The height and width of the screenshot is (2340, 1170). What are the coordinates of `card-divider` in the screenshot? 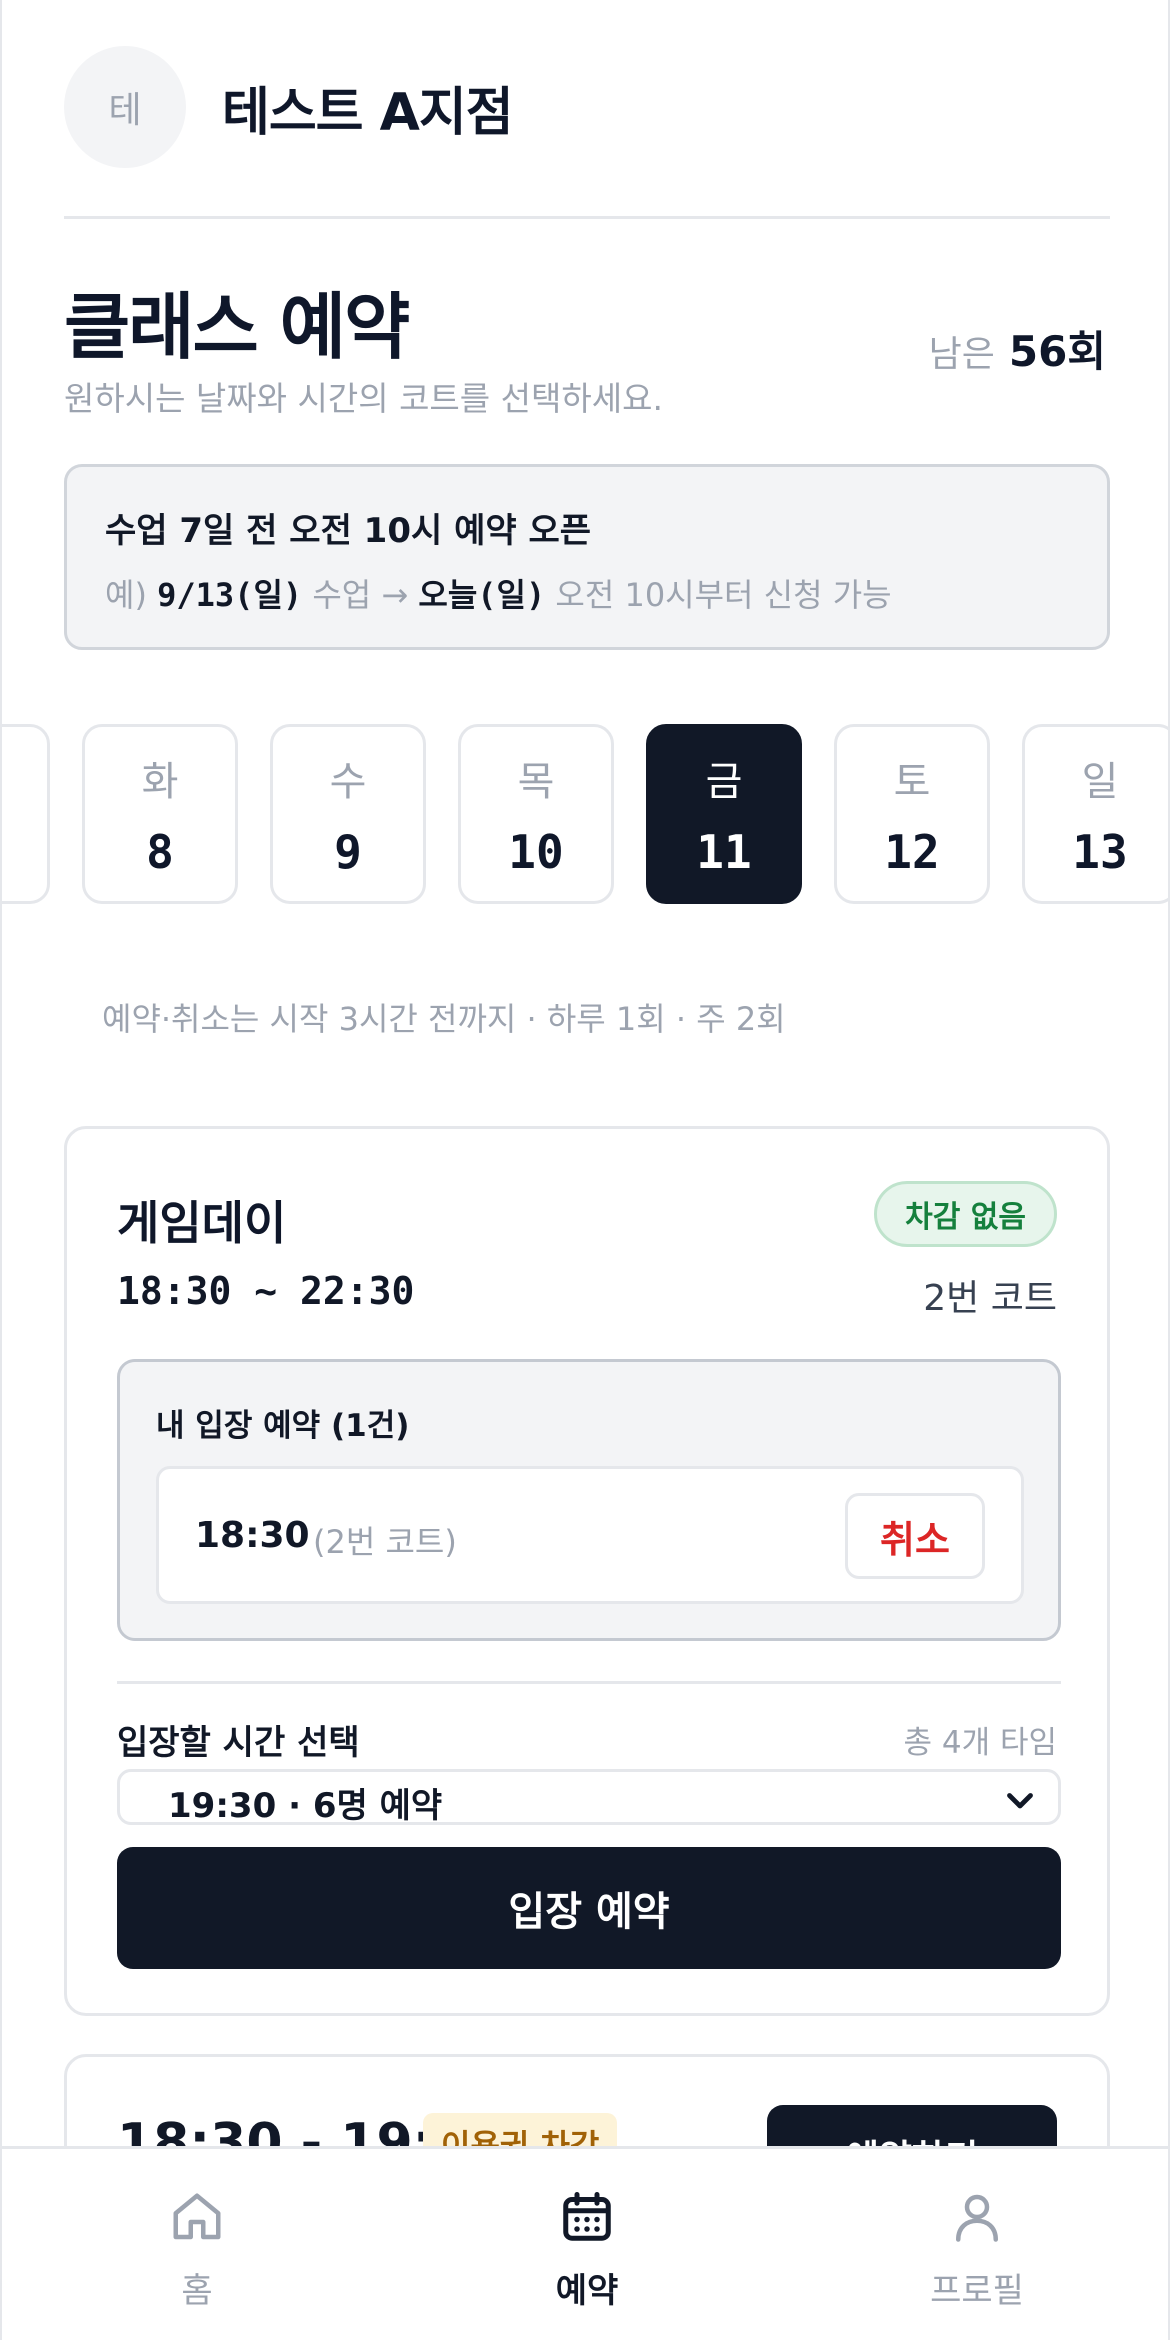 It's located at (589, 1682).